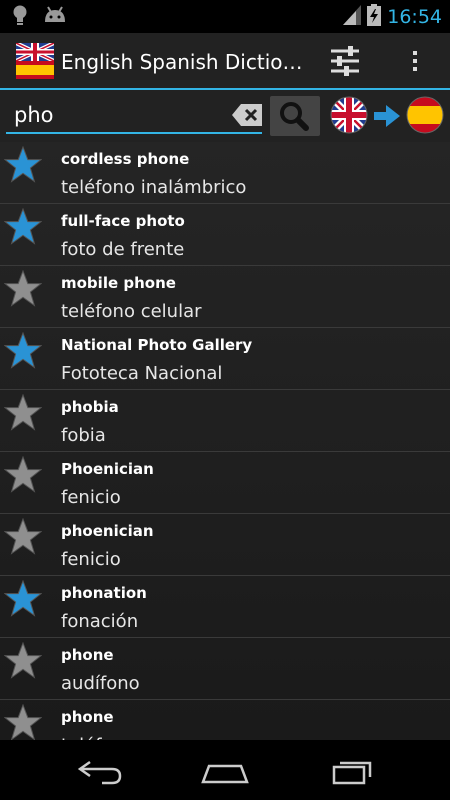  Describe the element at coordinates (125, 159) in the screenshot. I see `result-term: cordless phone` at that location.